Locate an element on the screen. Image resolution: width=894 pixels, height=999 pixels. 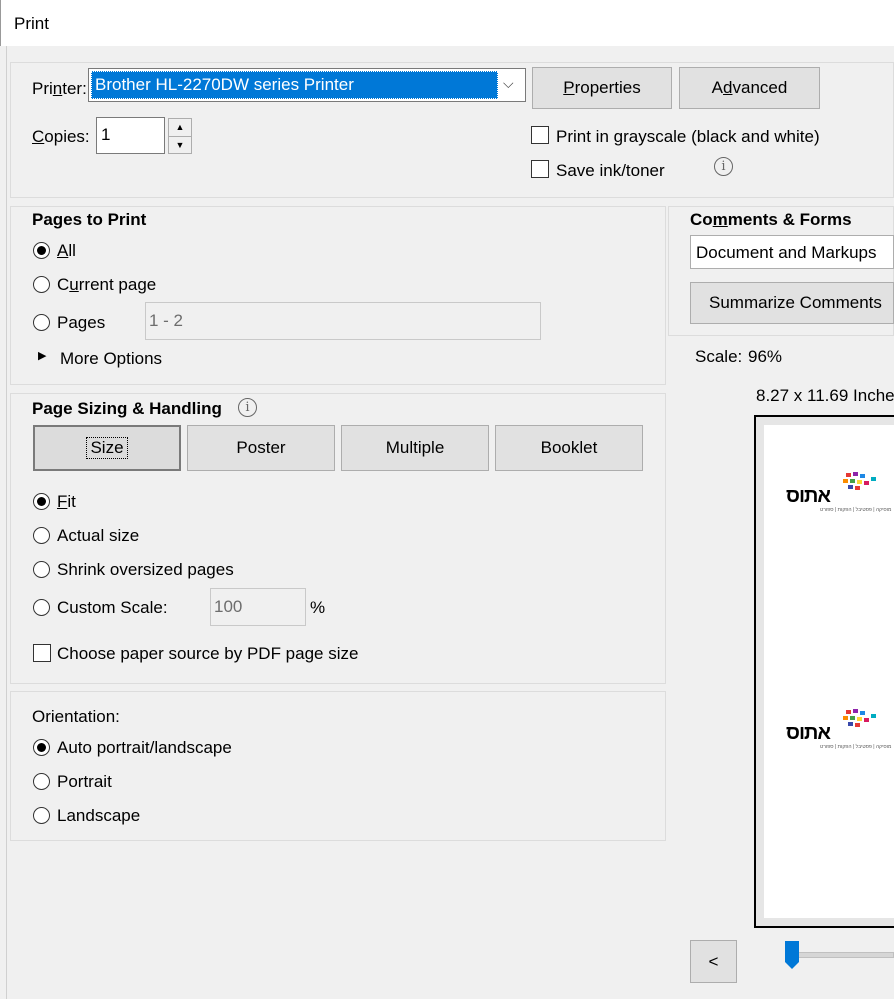
preview-logo-1: אתוס מוסיקה | פסטיבל | הפקות | ספורט is located at coordinates (838, 493).